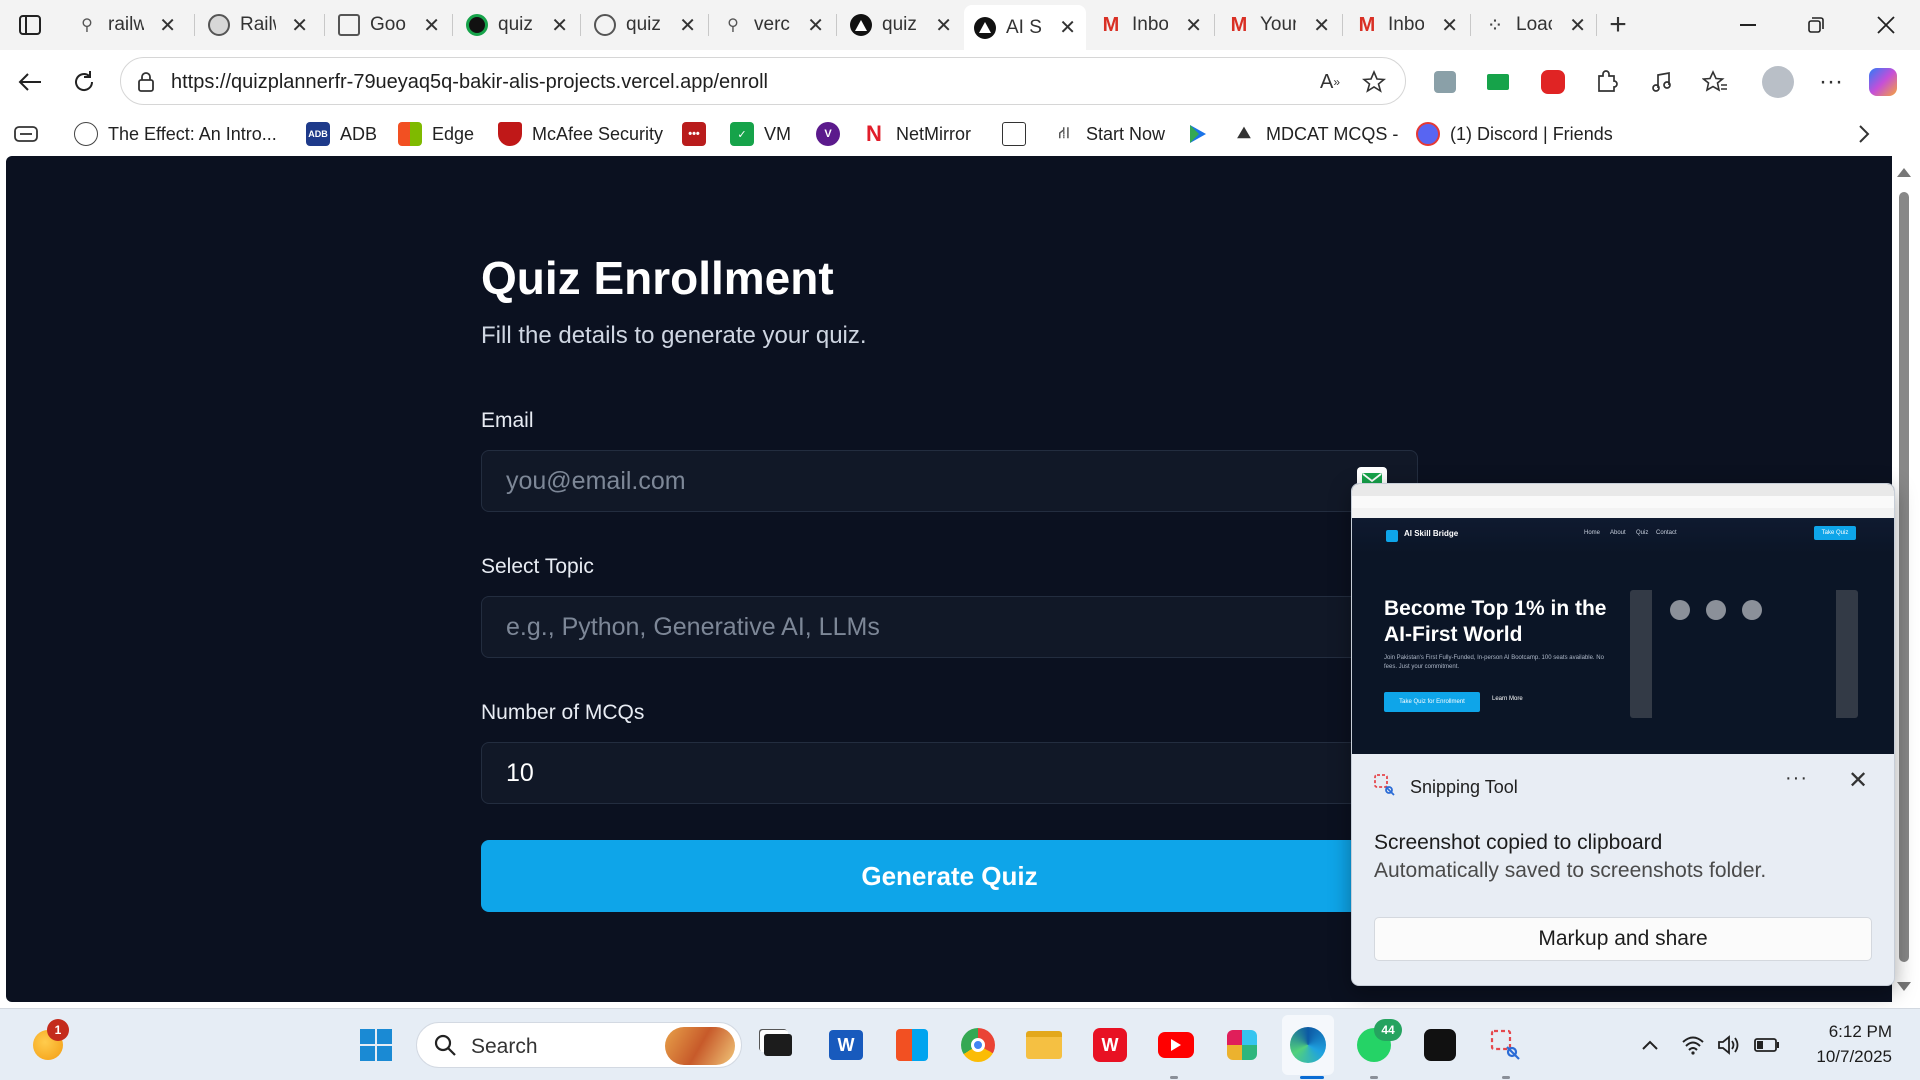  What do you see at coordinates (389, 25) in the screenshot?
I see `browser-tab: Goo ✕` at bounding box center [389, 25].